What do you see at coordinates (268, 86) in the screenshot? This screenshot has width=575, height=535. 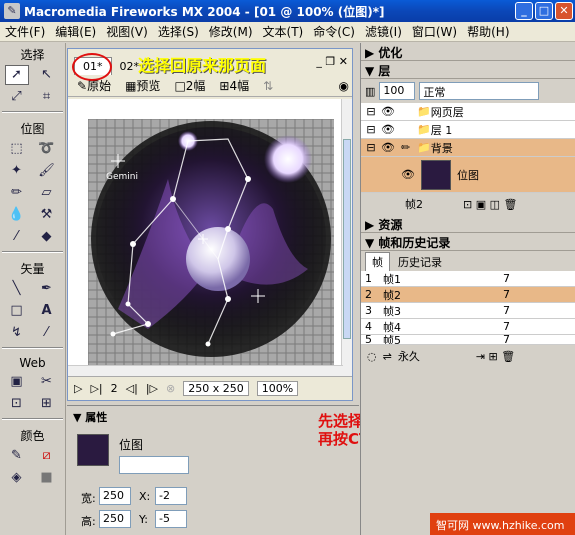 I see `export-icon: ⇅` at bounding box center [268, 86].